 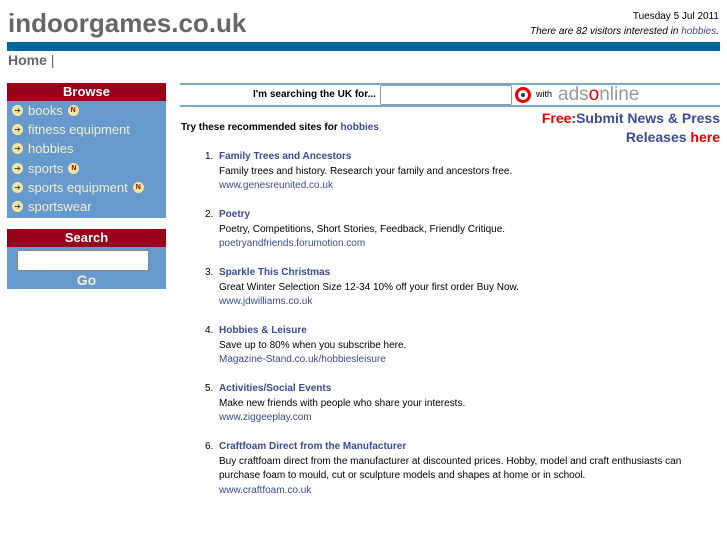 I want to click on result-url-link: www.jdwilliams.co.uk, so click(x=464, y=302).